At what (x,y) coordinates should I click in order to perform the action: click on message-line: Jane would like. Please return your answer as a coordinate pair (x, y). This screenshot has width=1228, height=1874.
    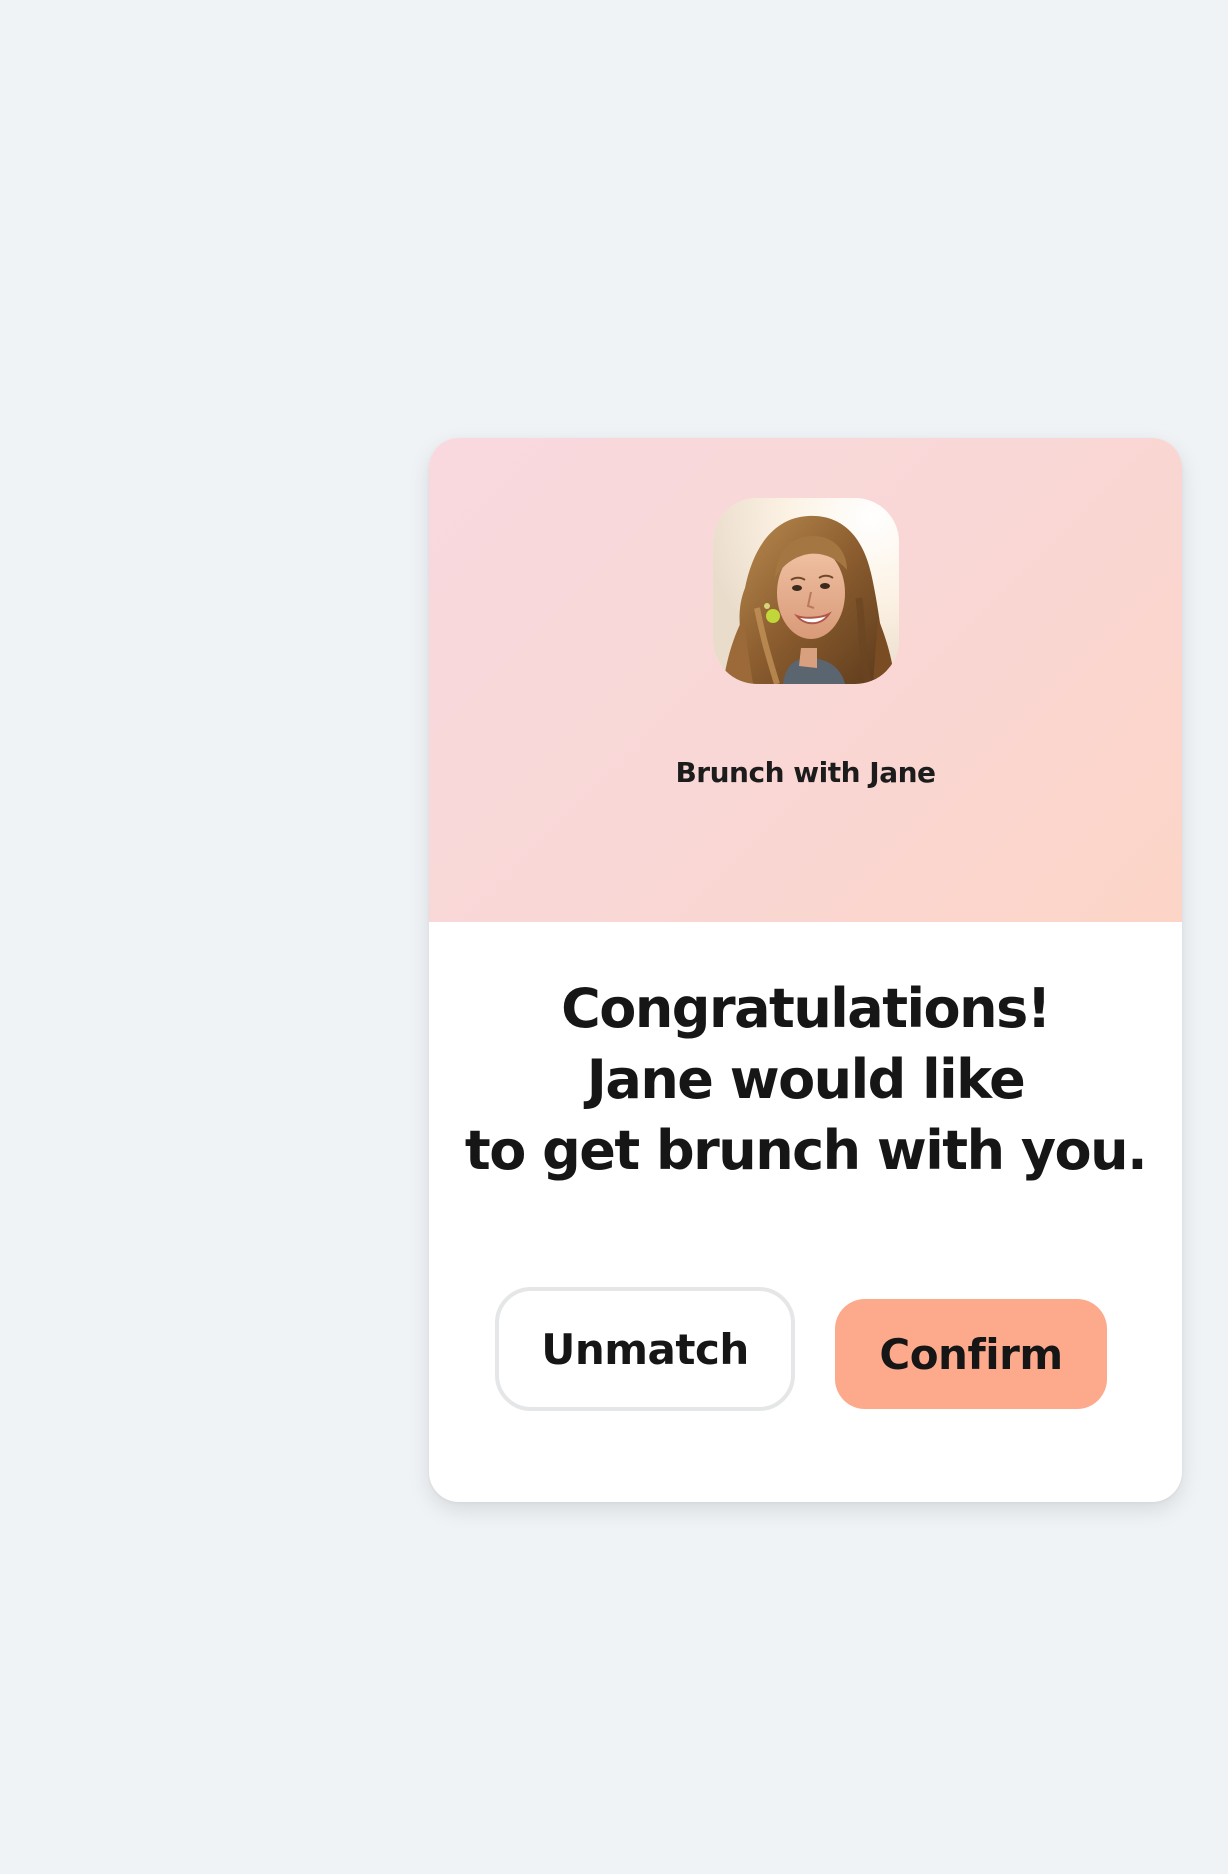
    Looking at the image, I should click on (806, 1079).